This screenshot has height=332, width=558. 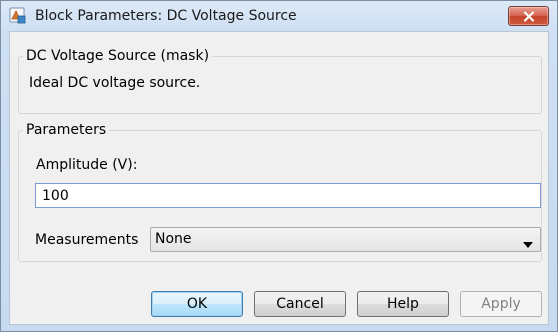 What do you see at coordinates (18, 16) in the screenshot?
I see `simulink-block-icon` at bounding box center [18, 16].